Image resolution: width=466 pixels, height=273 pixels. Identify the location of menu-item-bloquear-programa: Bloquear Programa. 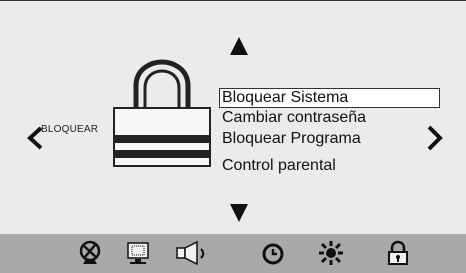
(290, 139).